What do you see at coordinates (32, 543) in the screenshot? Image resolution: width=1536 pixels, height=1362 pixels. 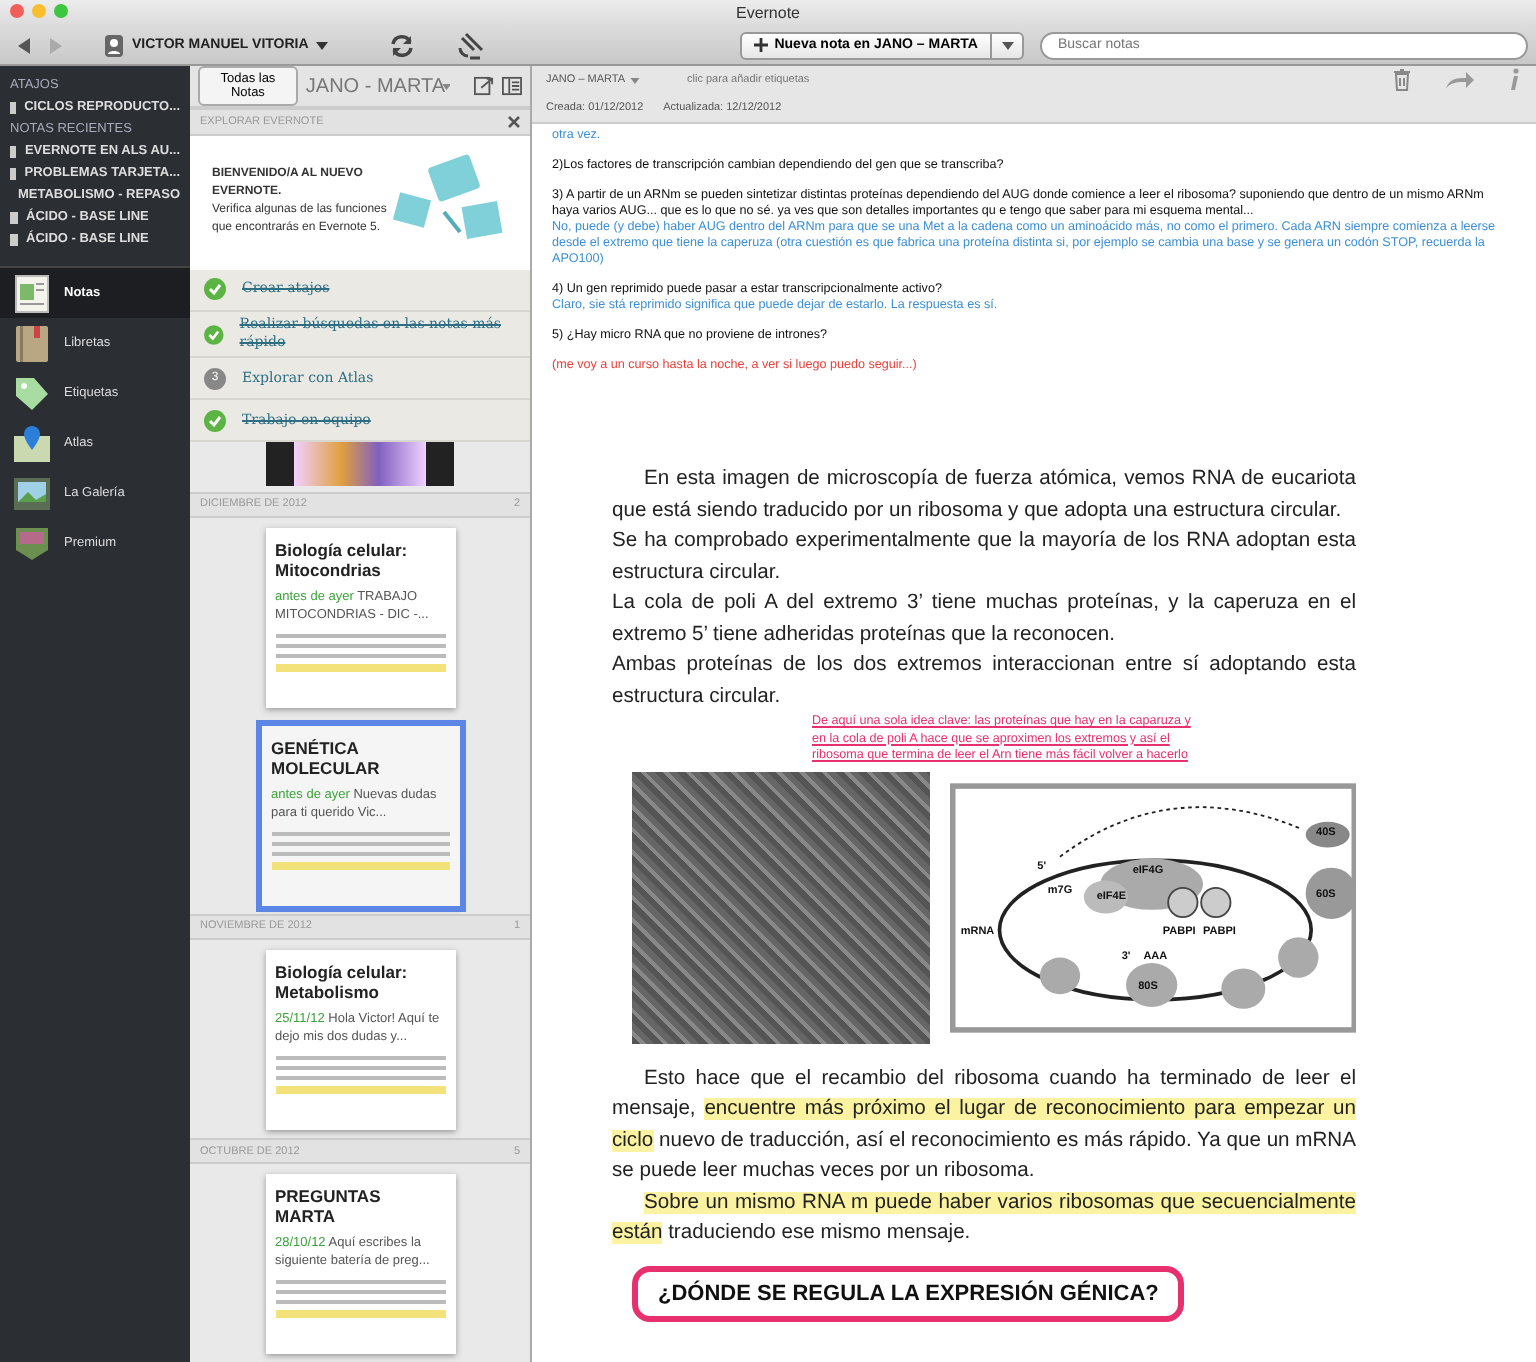 I see `badge-icon` at bounding box center [32, 543].